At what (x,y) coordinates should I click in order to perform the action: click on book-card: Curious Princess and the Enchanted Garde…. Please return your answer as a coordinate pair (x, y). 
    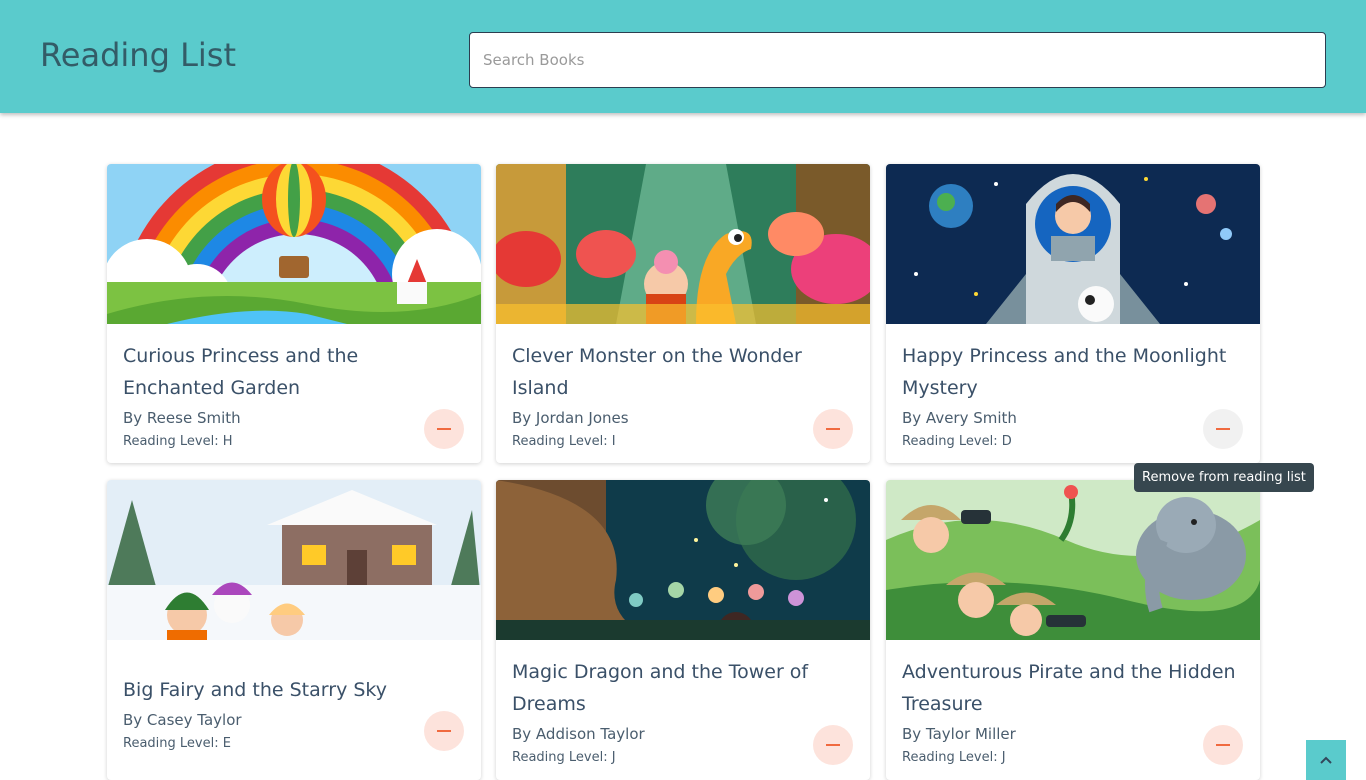
    Looking at the image, I should click on (294, 313).